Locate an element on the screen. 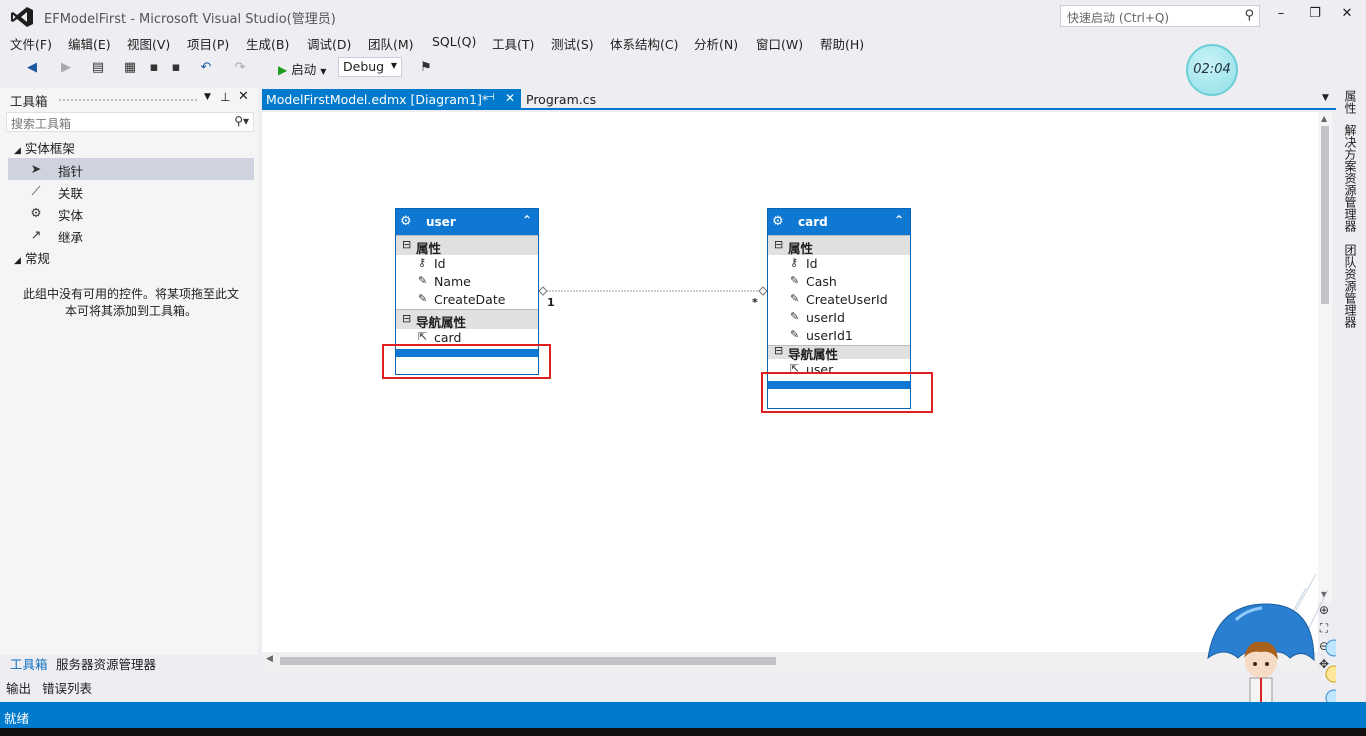  toolbox-item-pointer: ➤ 指针 is located at coordinates (131, 169).